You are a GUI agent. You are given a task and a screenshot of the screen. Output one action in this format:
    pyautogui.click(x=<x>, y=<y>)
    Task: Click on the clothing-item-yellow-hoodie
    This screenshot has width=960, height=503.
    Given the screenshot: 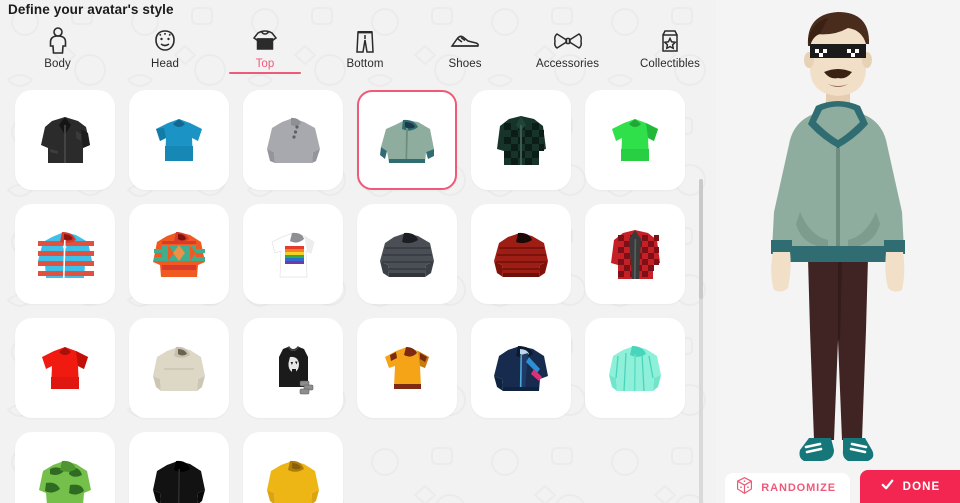 What is the action you would take?
    pyautogui.click(x=293, y=467)
    